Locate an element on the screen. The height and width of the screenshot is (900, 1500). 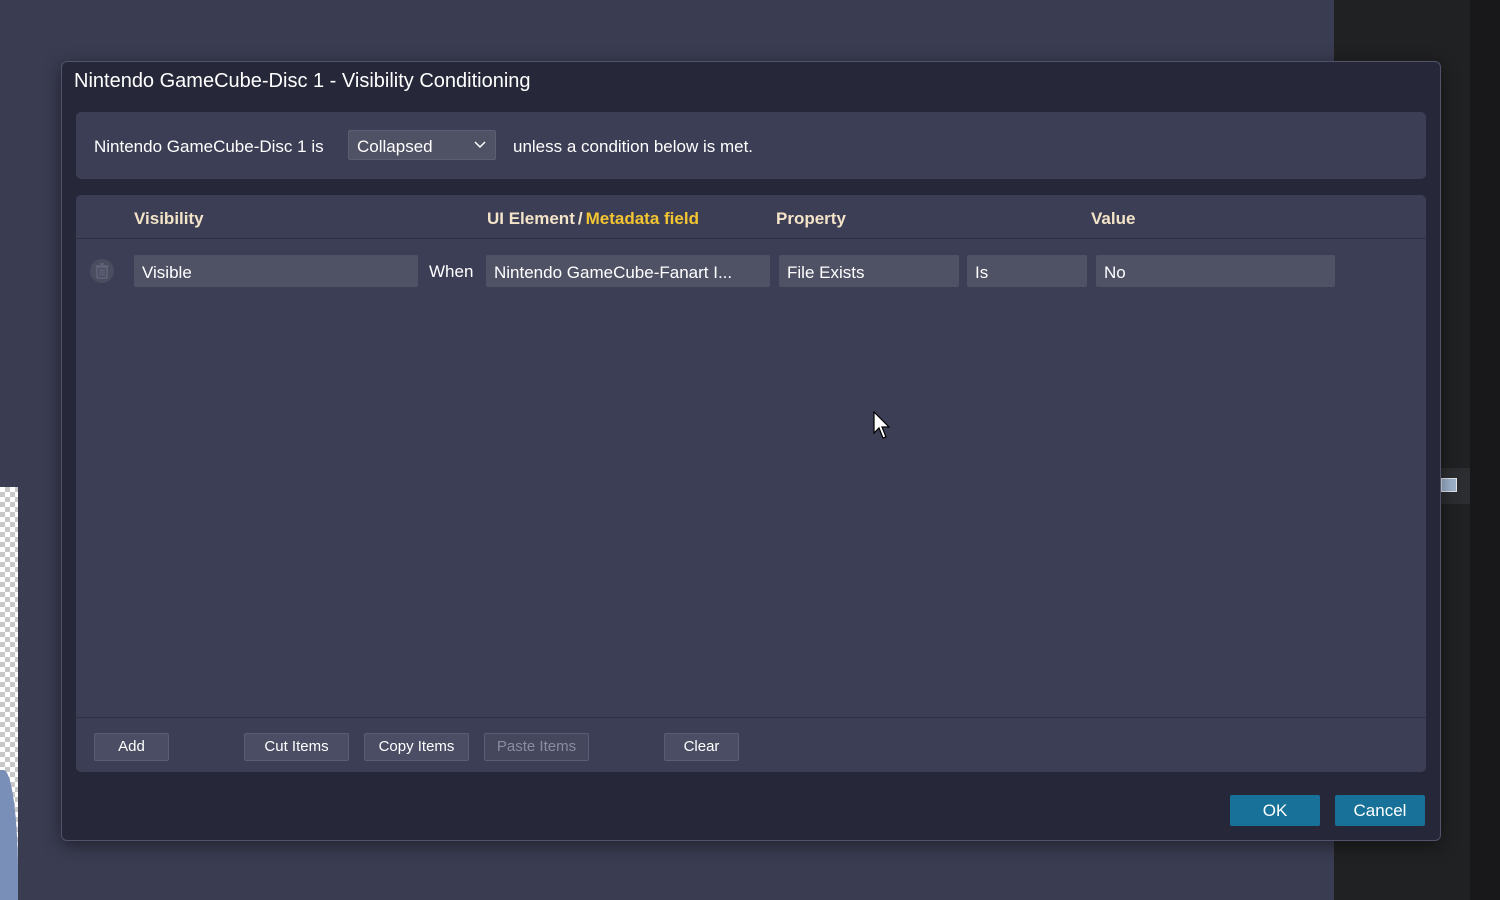
property-select: File Exists is located at coordinates (869, 271).